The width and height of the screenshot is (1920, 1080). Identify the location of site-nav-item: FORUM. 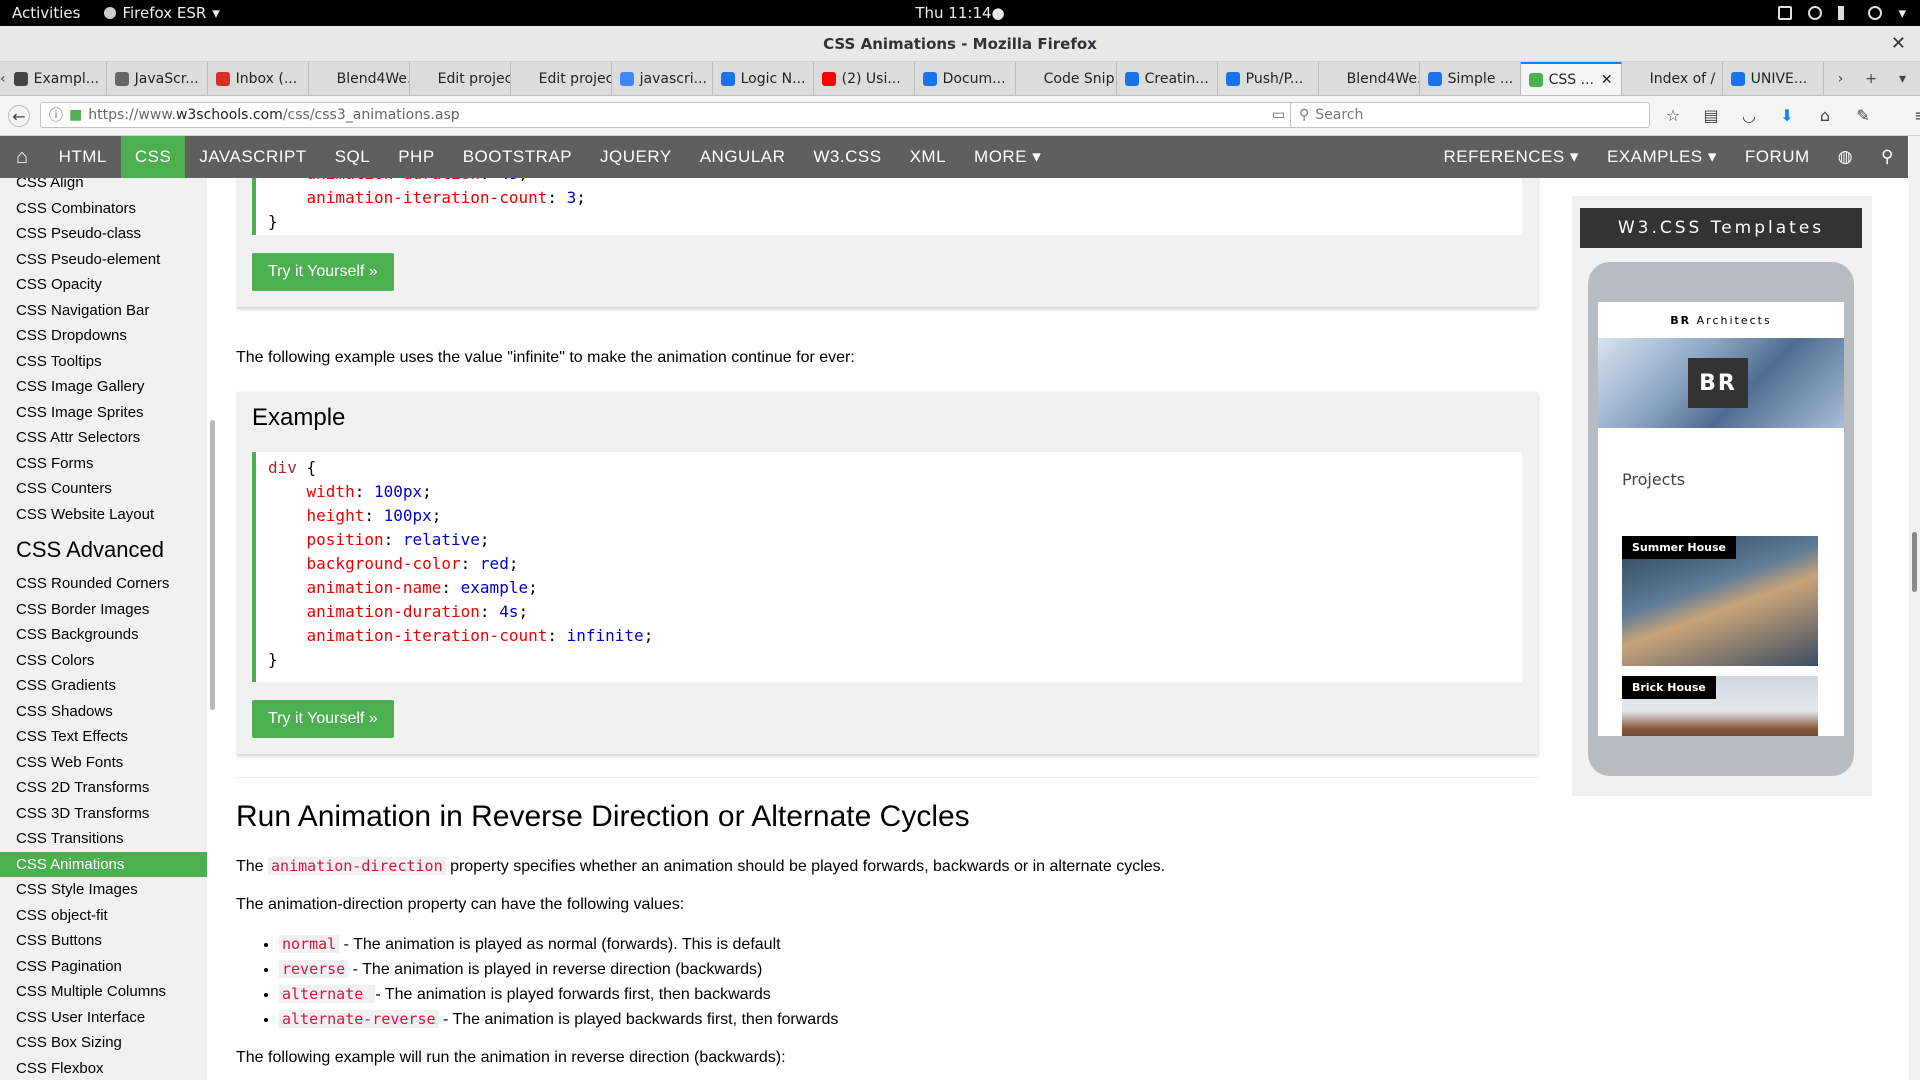
(1777, 157).